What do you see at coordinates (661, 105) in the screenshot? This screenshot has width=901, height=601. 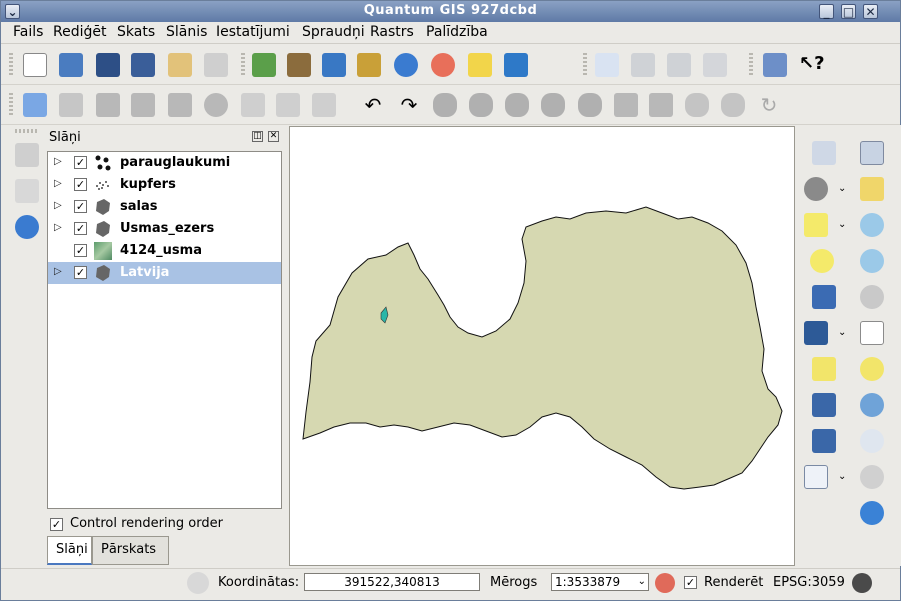 I see `split-features-icon` at bounding box center [661, 105].